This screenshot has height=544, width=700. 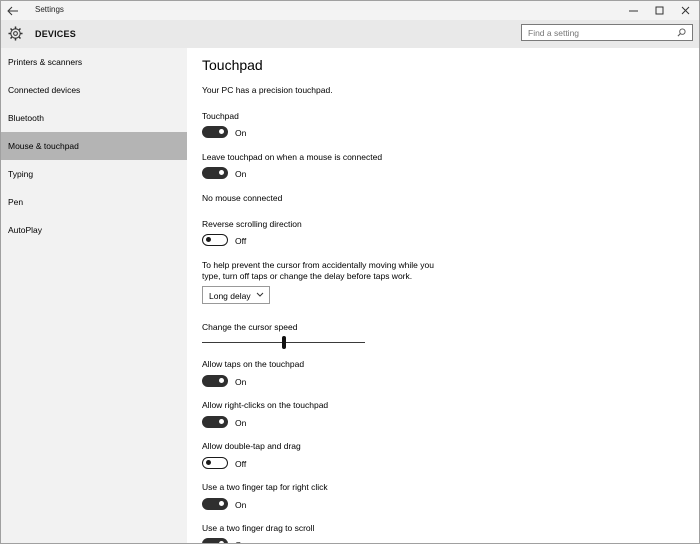 I want to click on chevron-down-icon, so click(x=260, y=294).